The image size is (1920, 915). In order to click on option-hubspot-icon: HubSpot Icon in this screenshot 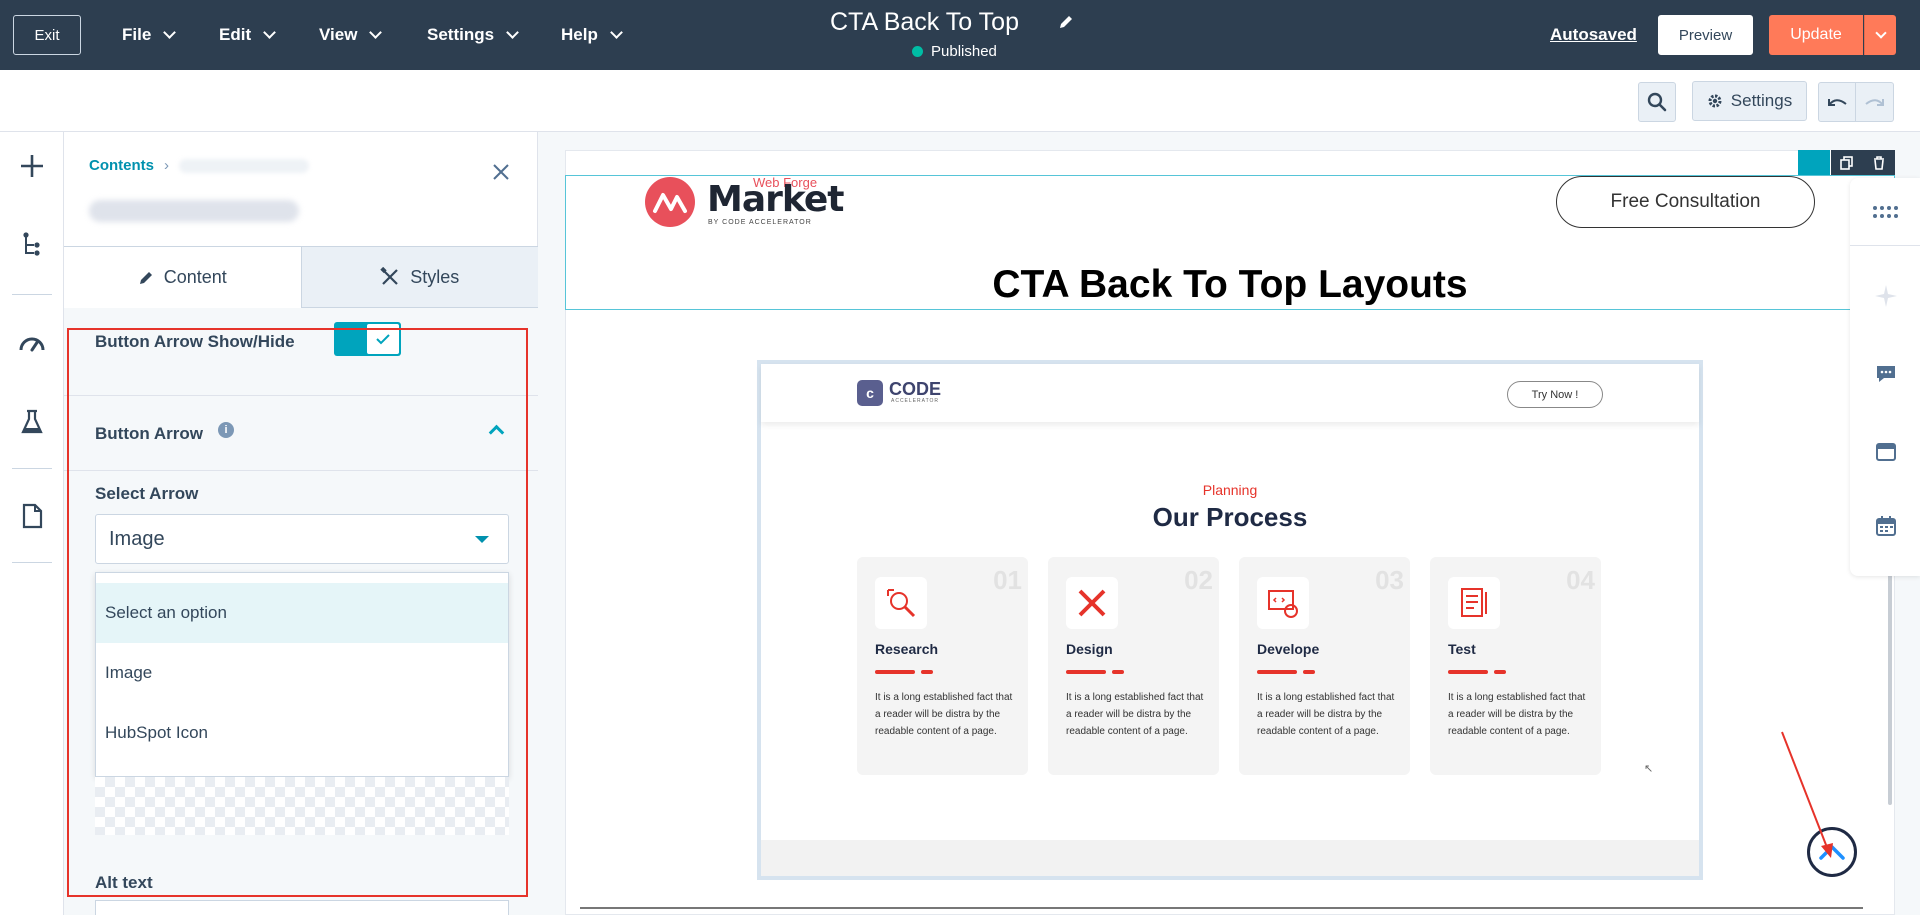, I will do `click(302, 733)`.